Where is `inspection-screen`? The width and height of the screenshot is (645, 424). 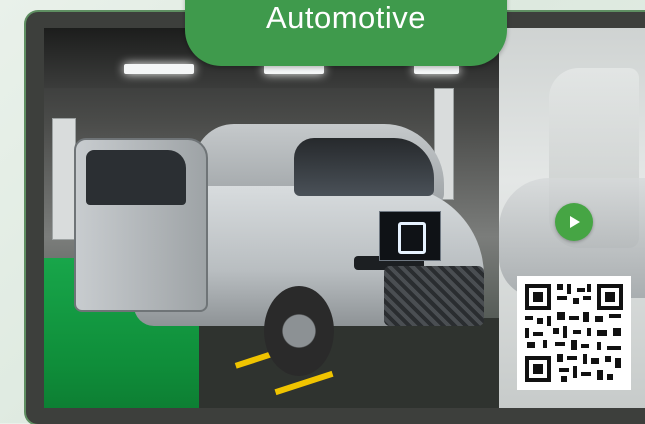 inspection-screen is located at coordinates (410, 236).